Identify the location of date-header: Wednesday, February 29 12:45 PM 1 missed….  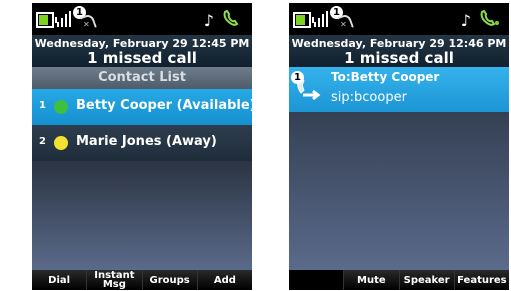
(142, 51).